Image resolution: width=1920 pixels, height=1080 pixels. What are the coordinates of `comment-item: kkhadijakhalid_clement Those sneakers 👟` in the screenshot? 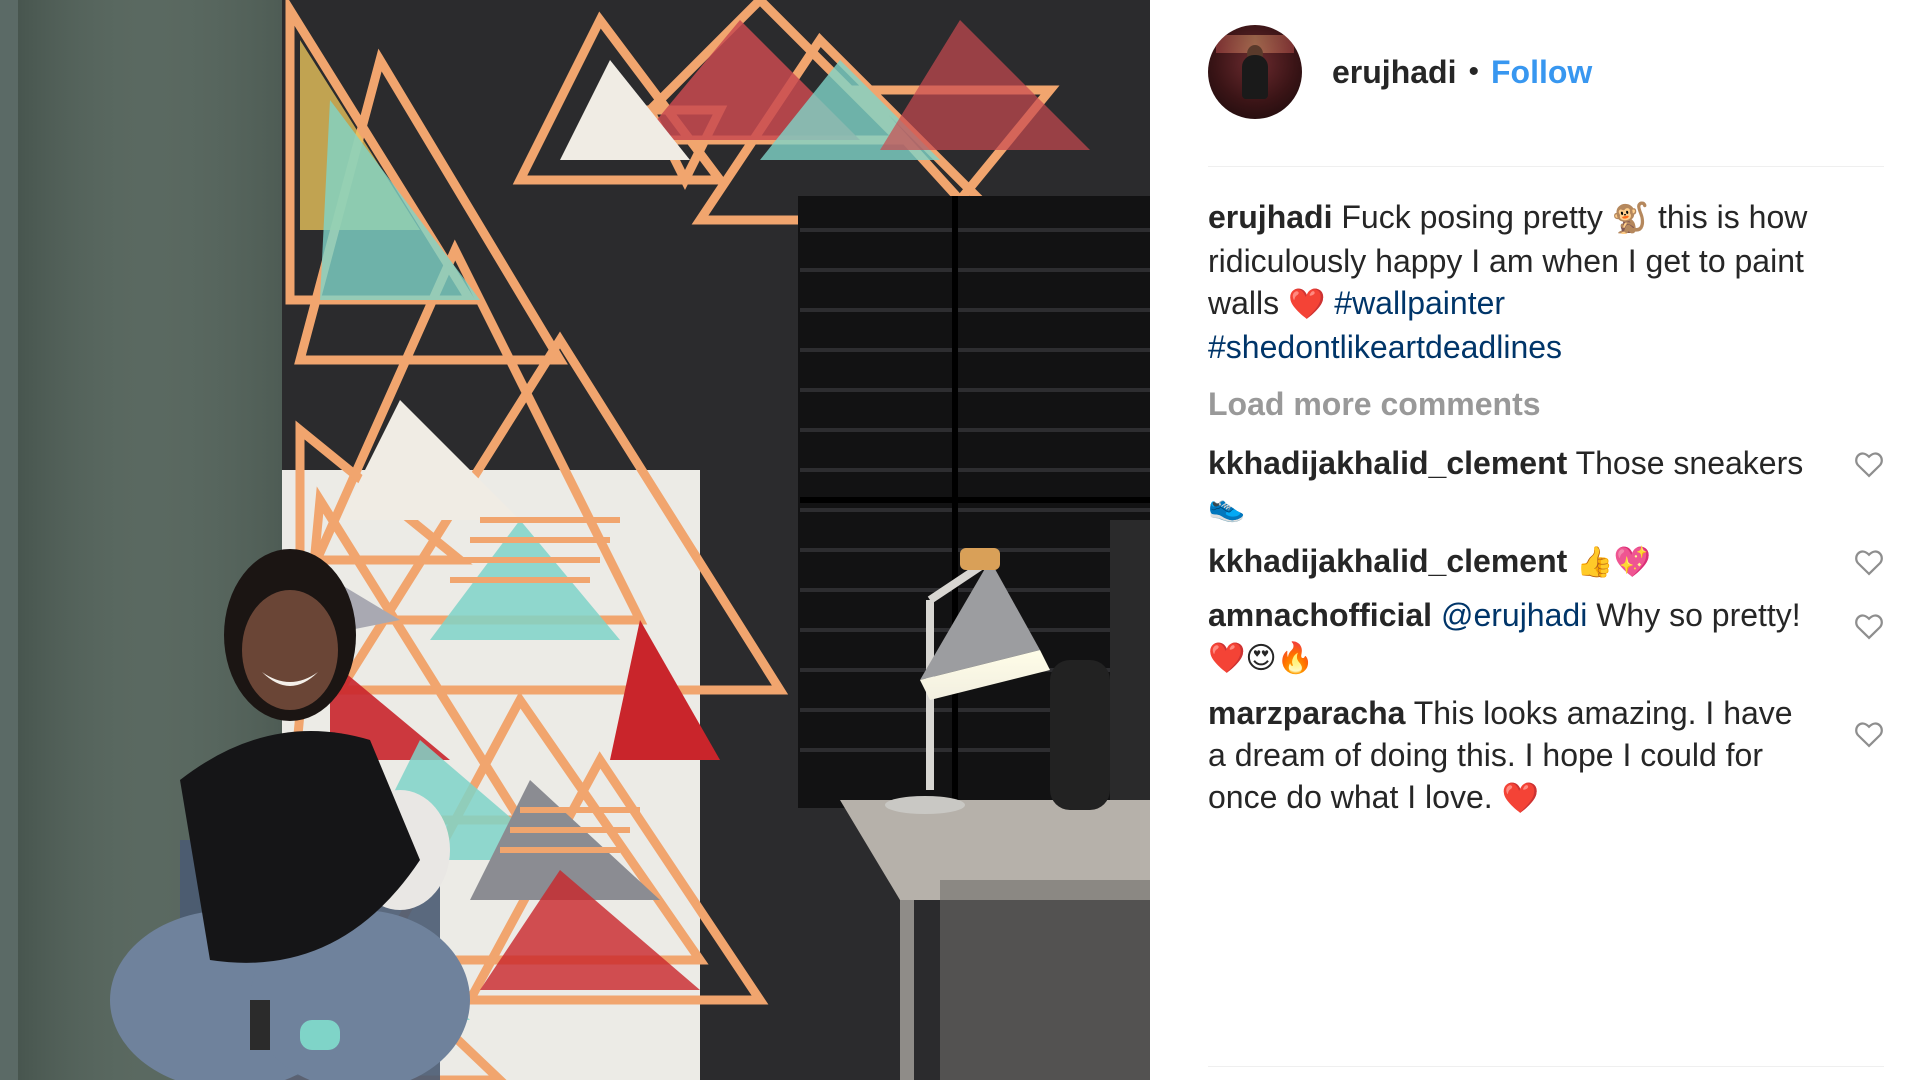 It's located at (1546, 485).